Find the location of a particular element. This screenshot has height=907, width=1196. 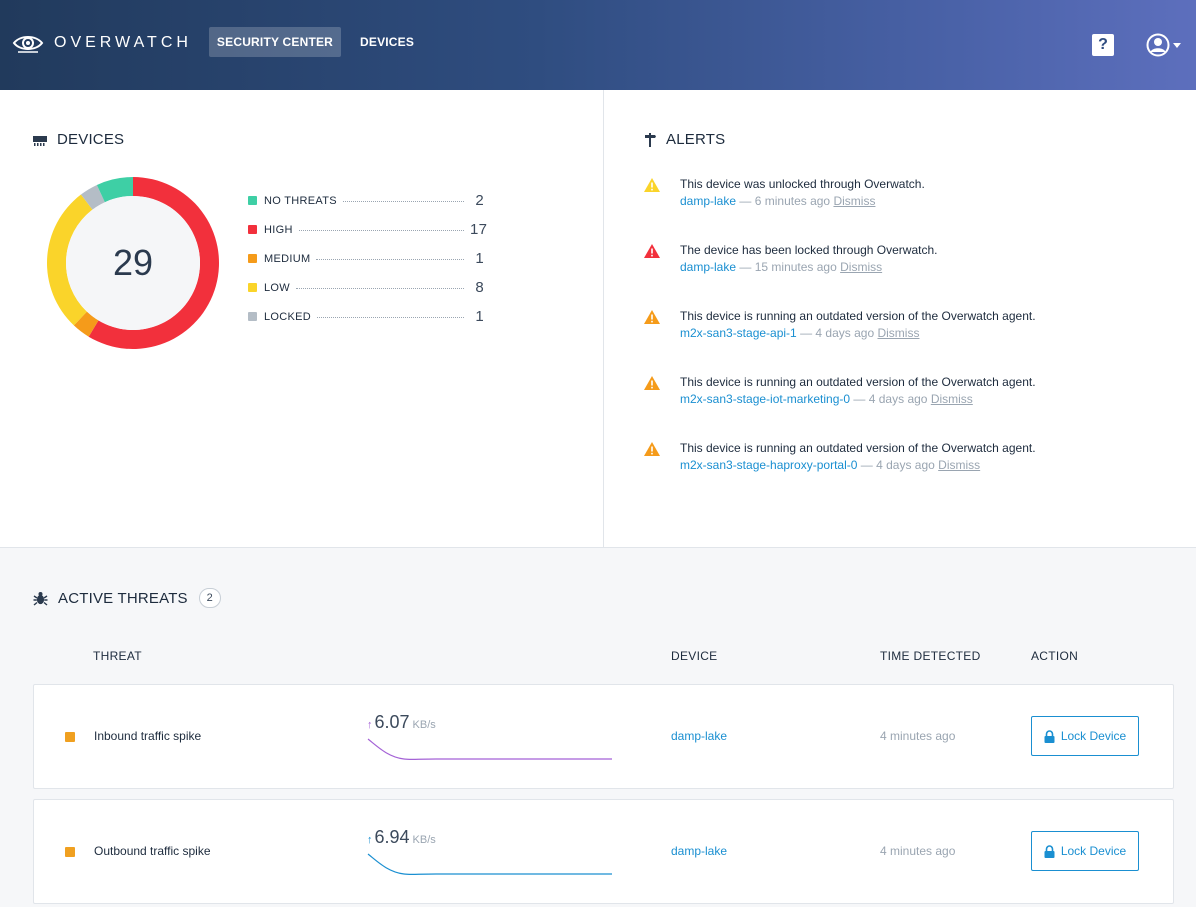

traffic-sparkline is located at coordinates (489, 864).